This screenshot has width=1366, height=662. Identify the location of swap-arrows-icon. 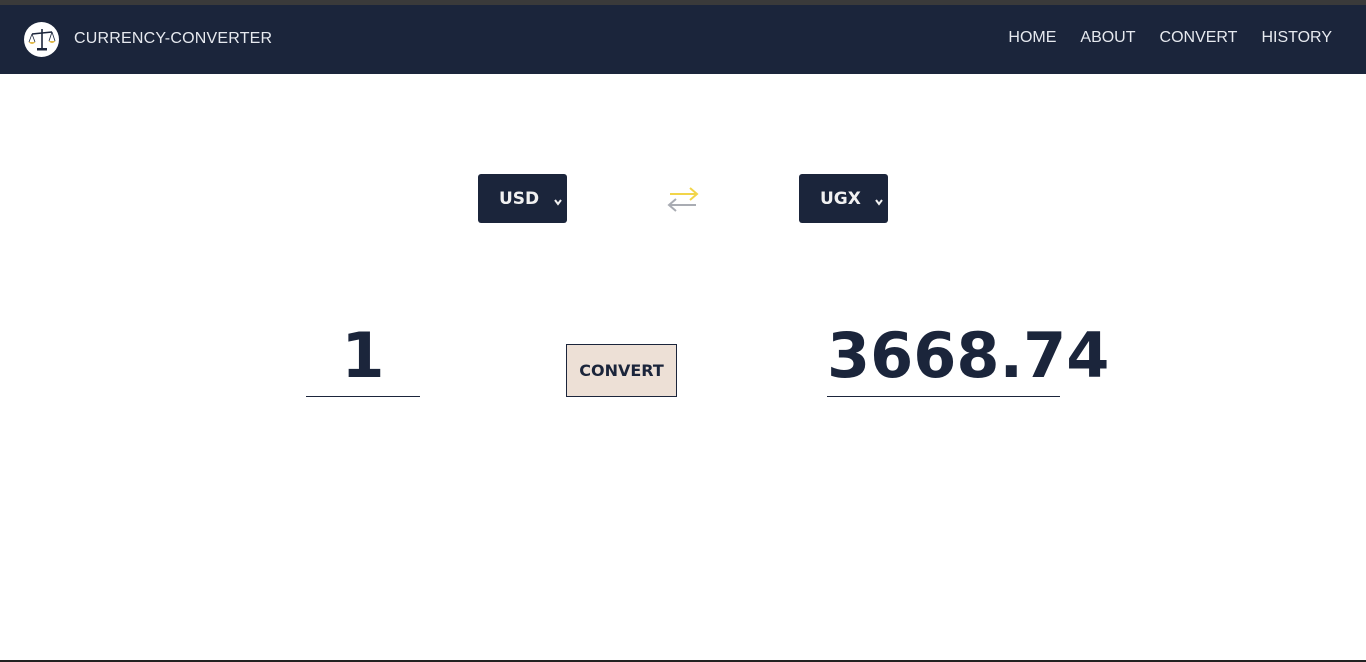
(683, 199).